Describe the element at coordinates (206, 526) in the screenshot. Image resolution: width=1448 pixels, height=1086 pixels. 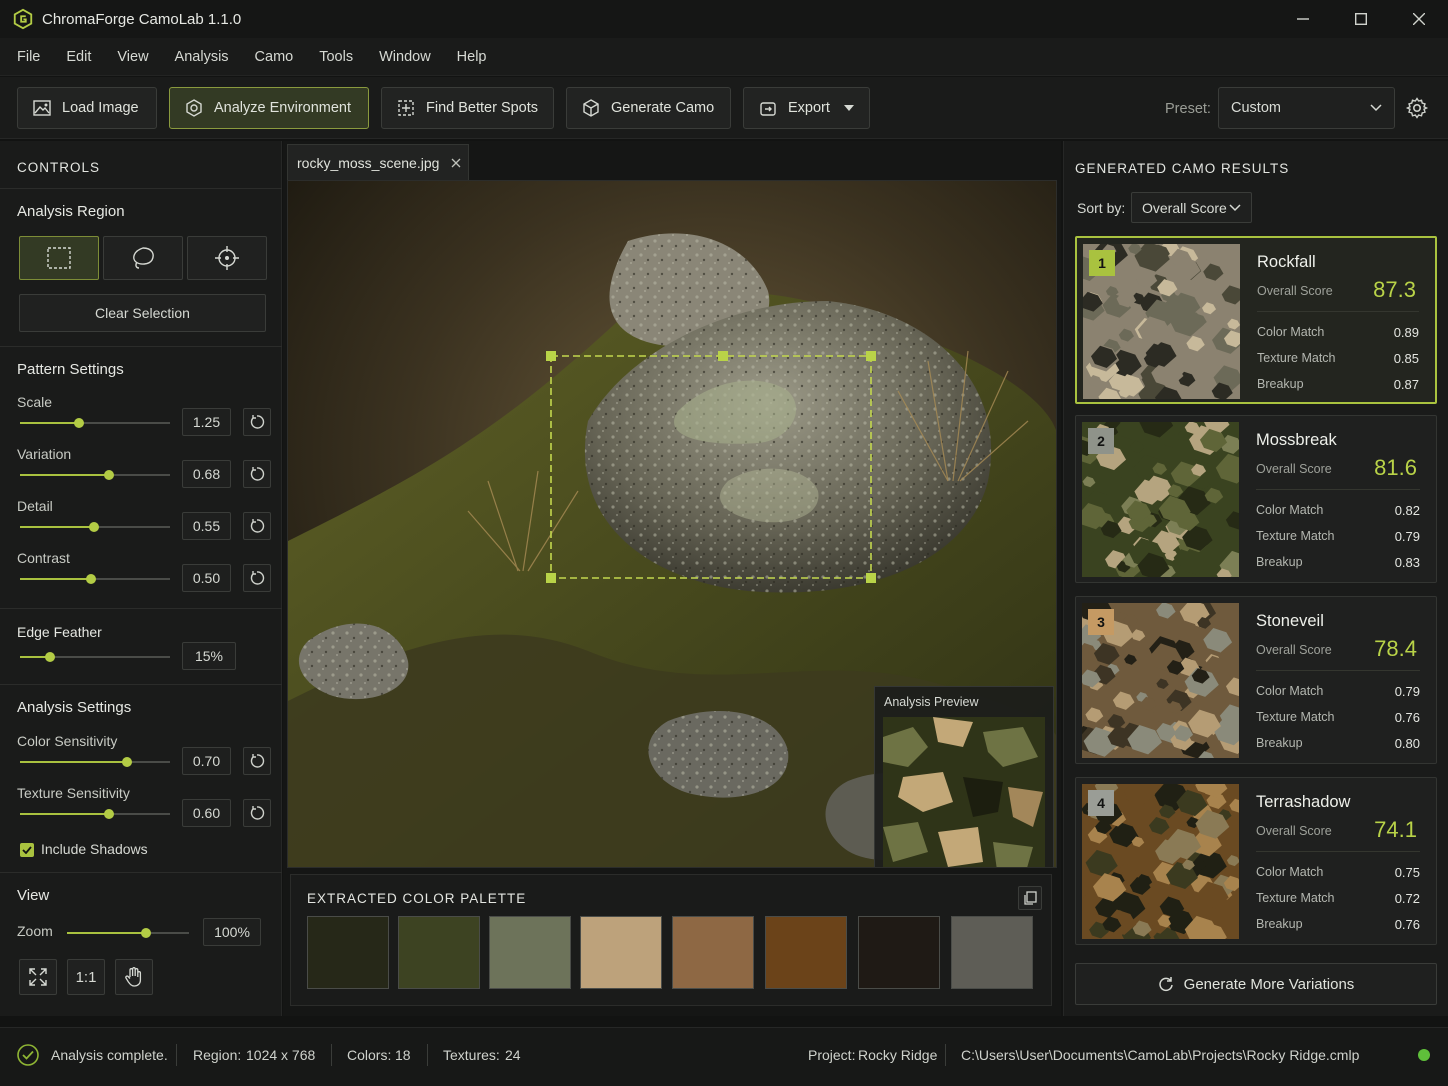
I see `detail-value: 0.55` at that location.